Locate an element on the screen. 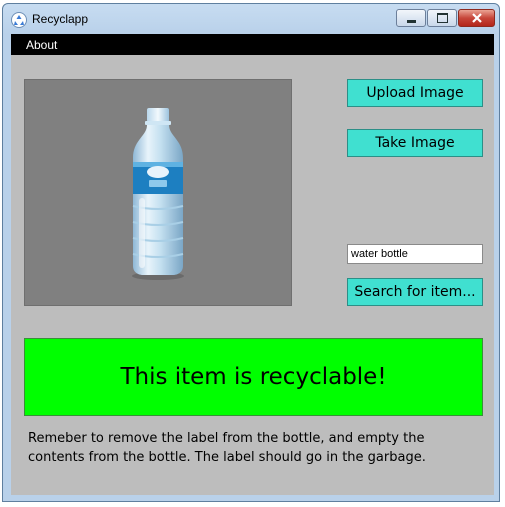  menu-bar: About is located at coordinates (252, 44).